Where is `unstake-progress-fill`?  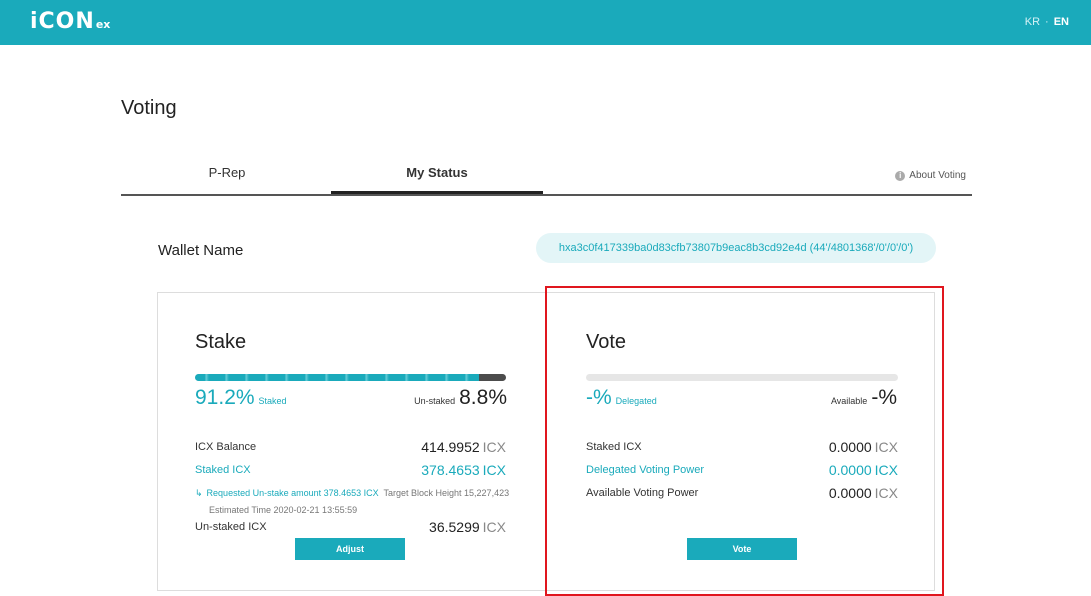
unstake-progress-fill is located at coordinates (492, 377).